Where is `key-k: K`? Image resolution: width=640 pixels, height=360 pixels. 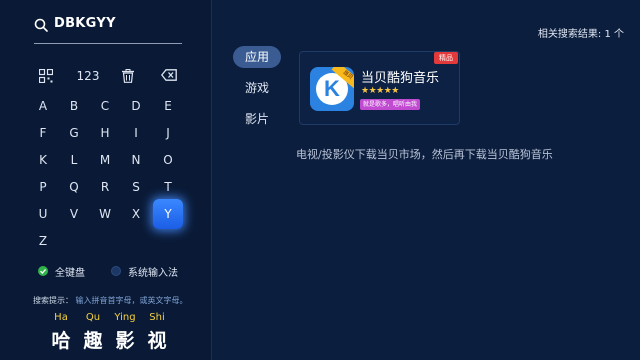 key-k: K is located at coordinates (43, 160).